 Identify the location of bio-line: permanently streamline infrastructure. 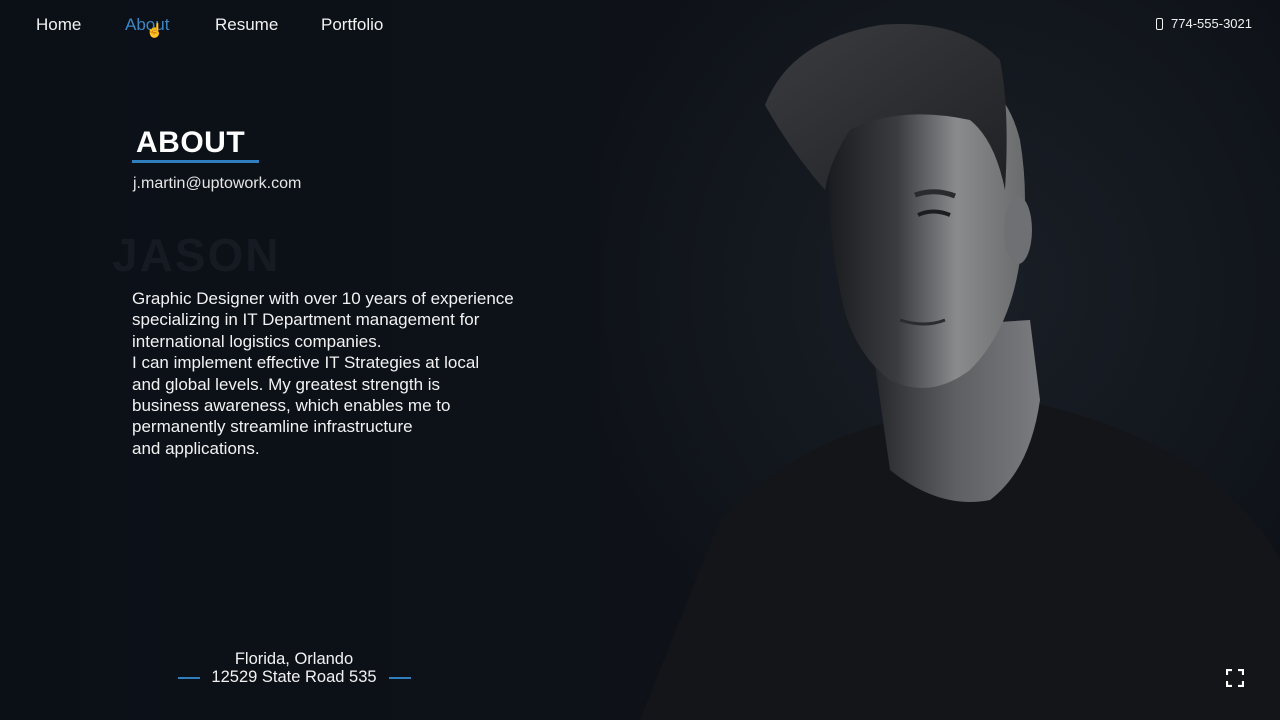
(272, 427).